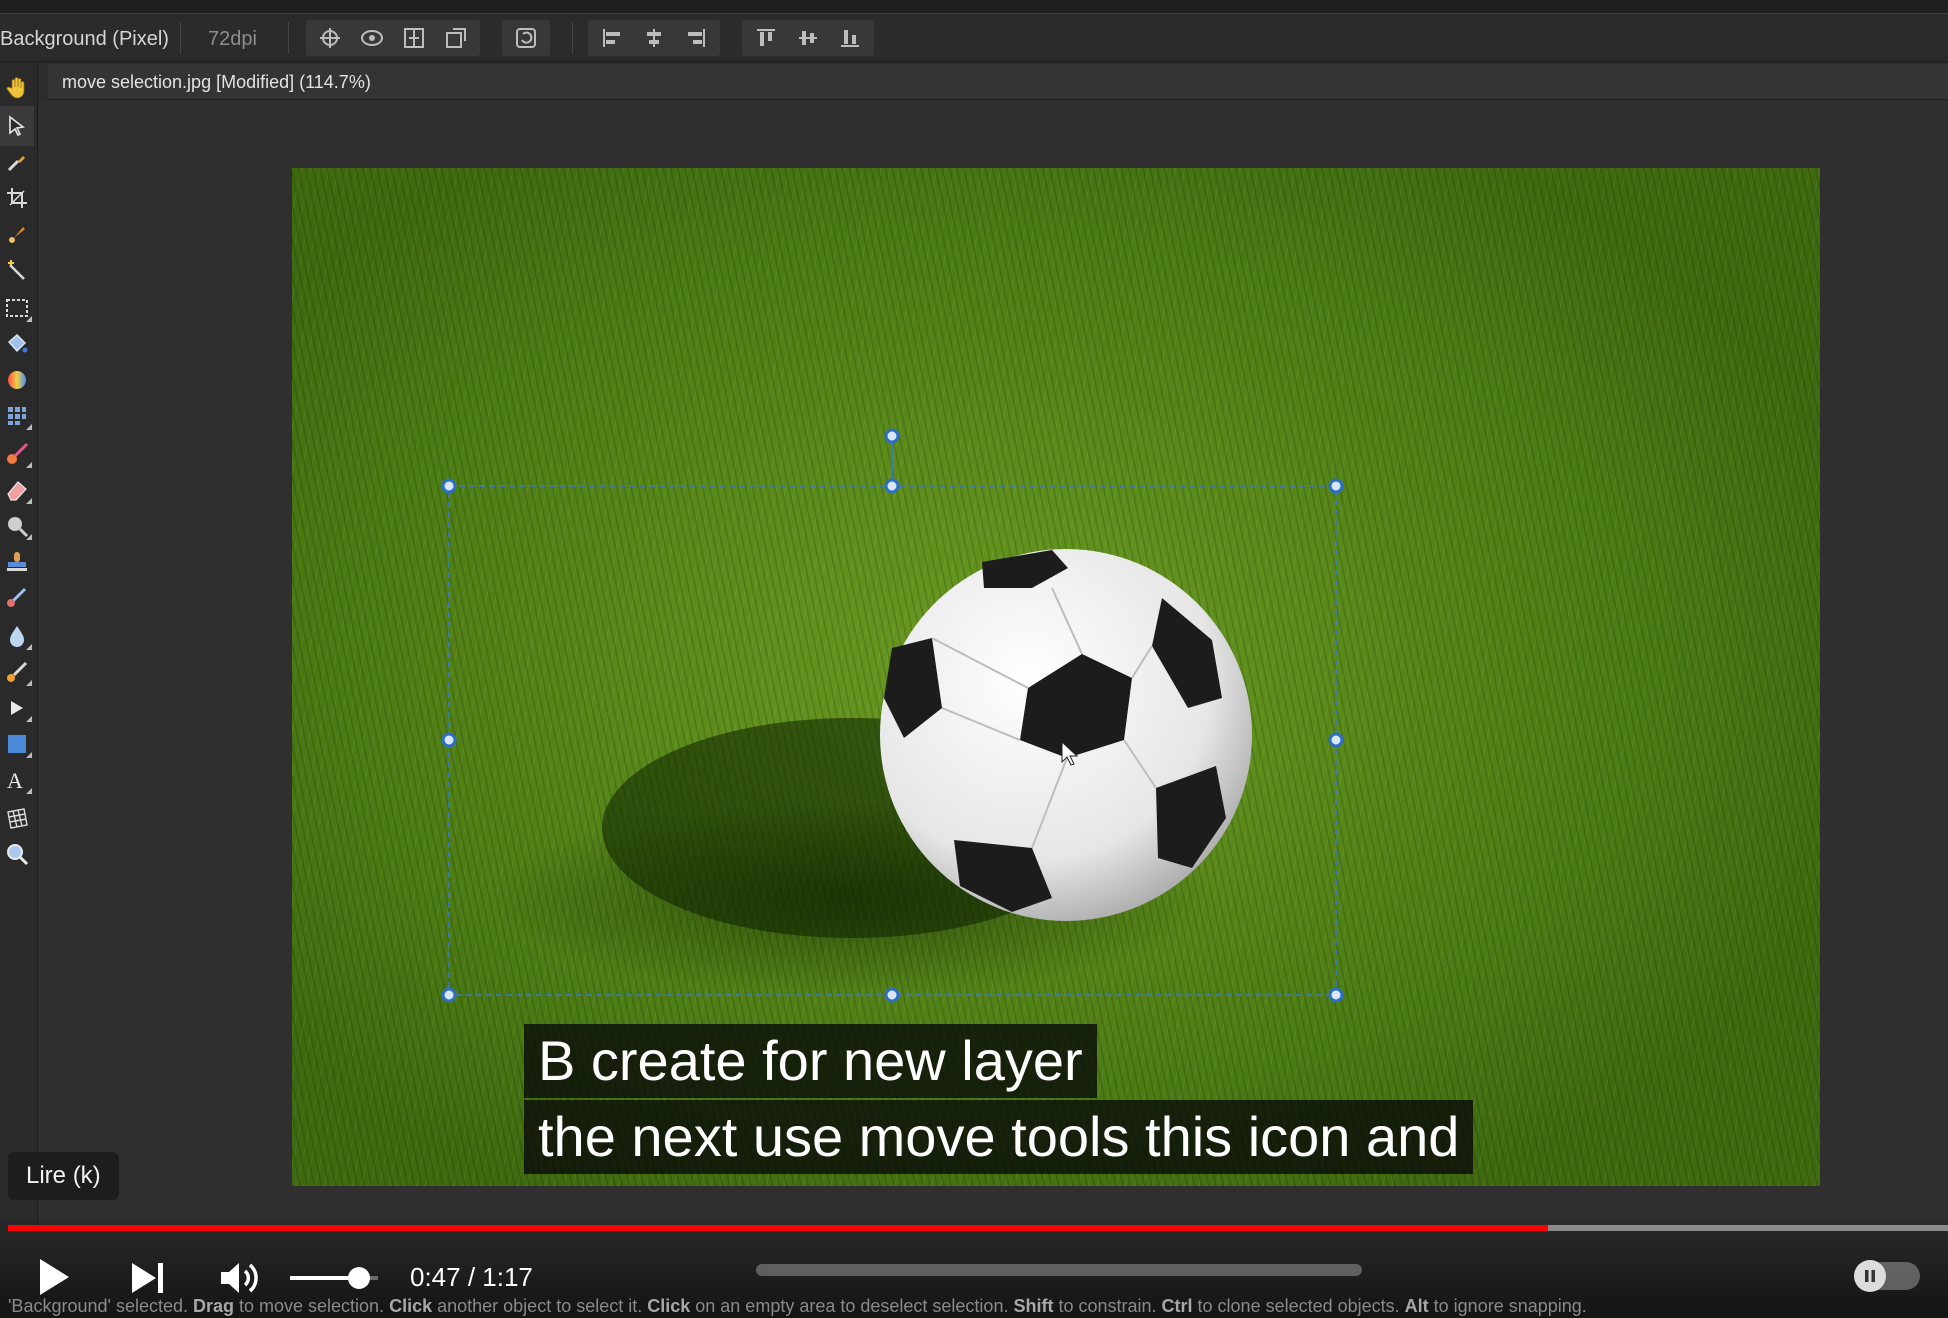 Image resolution: width=1948 pixels, height=1318 pixels. I want to click on window-top-strip, so click(974, 7).